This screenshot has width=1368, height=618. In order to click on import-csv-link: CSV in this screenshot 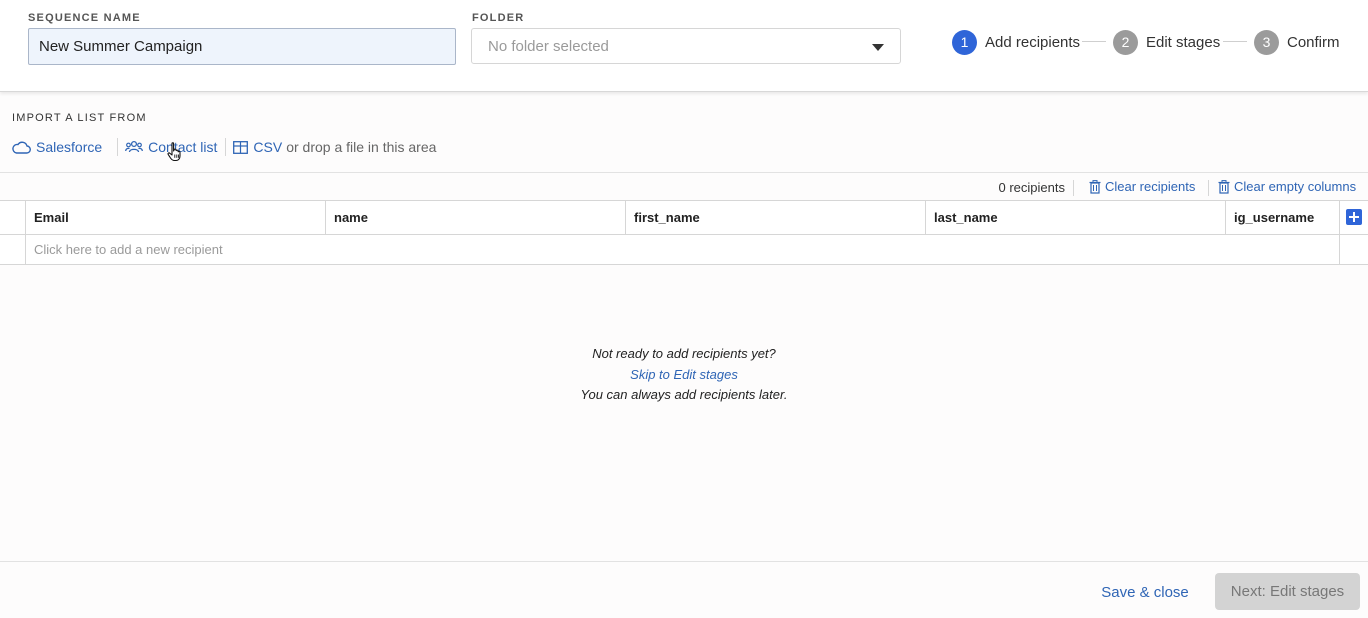, I will do `click(257, 147)`.